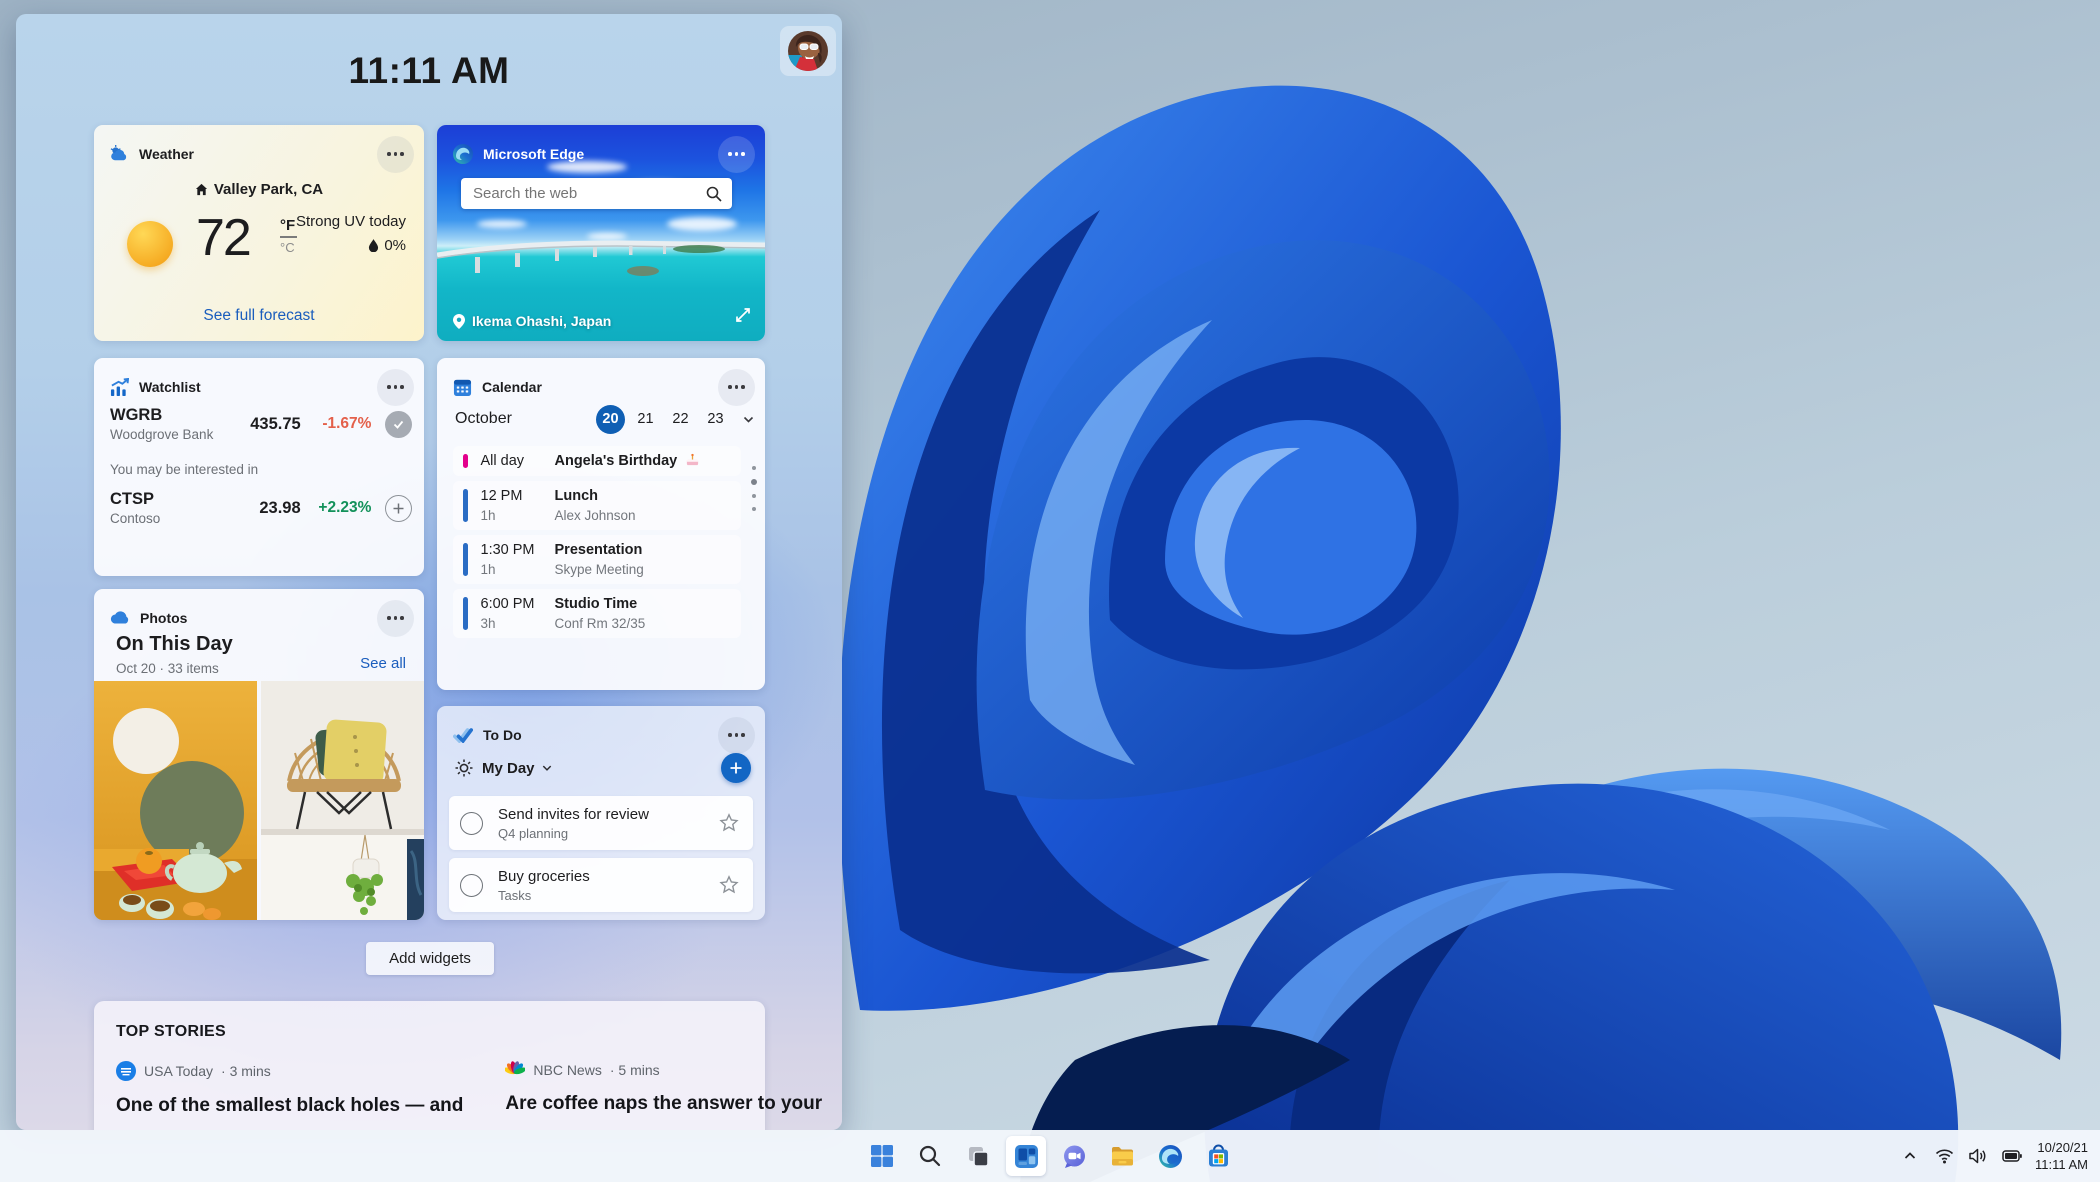  What do you see at coordinates (347, 423) in the screenshot?
I see `stock-change: -1.67%` at bounding box center [347, 423].